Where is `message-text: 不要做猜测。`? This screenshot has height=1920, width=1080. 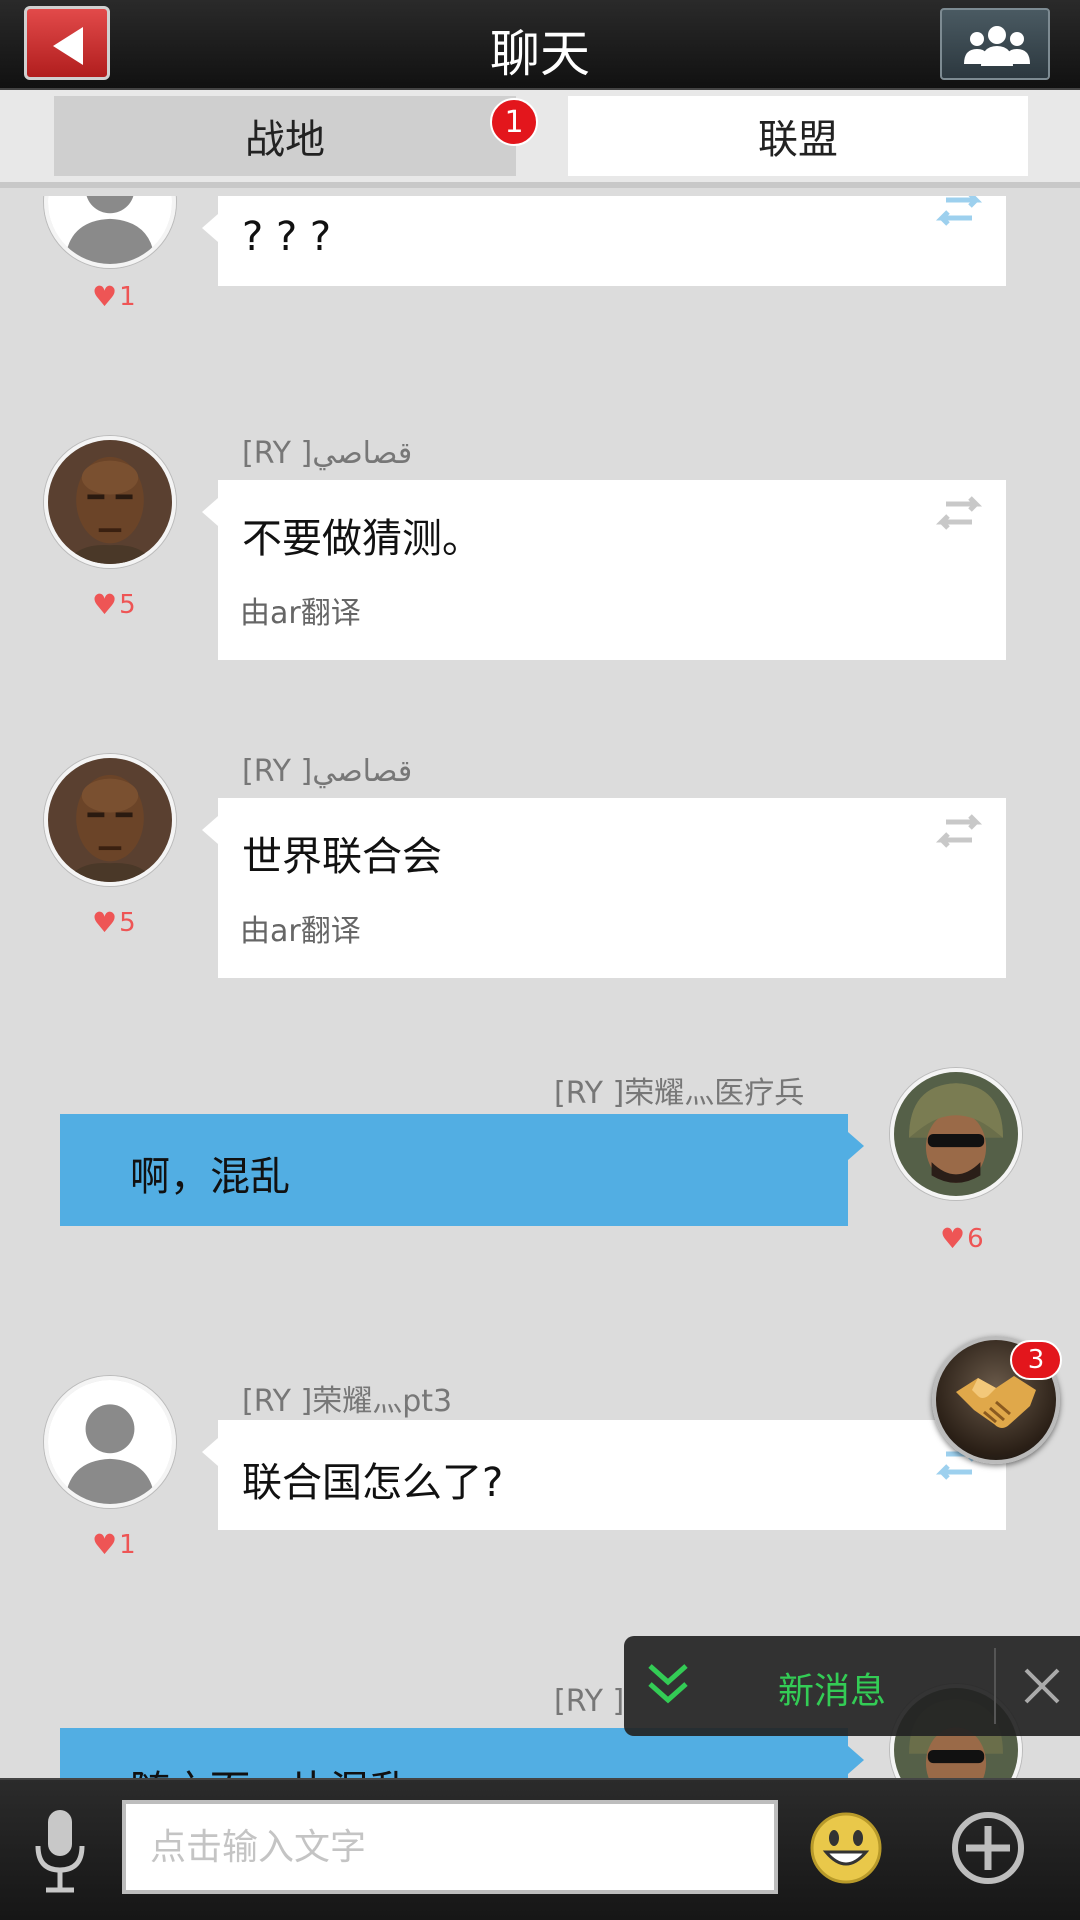
message-text: 不要做猜测。 is located at coordinates (362, 539).